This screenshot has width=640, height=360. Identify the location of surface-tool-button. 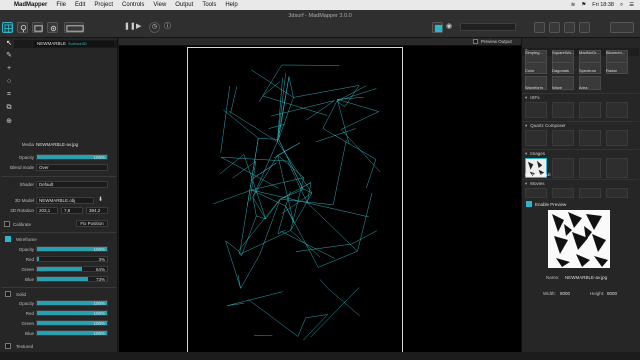
(7, 27).